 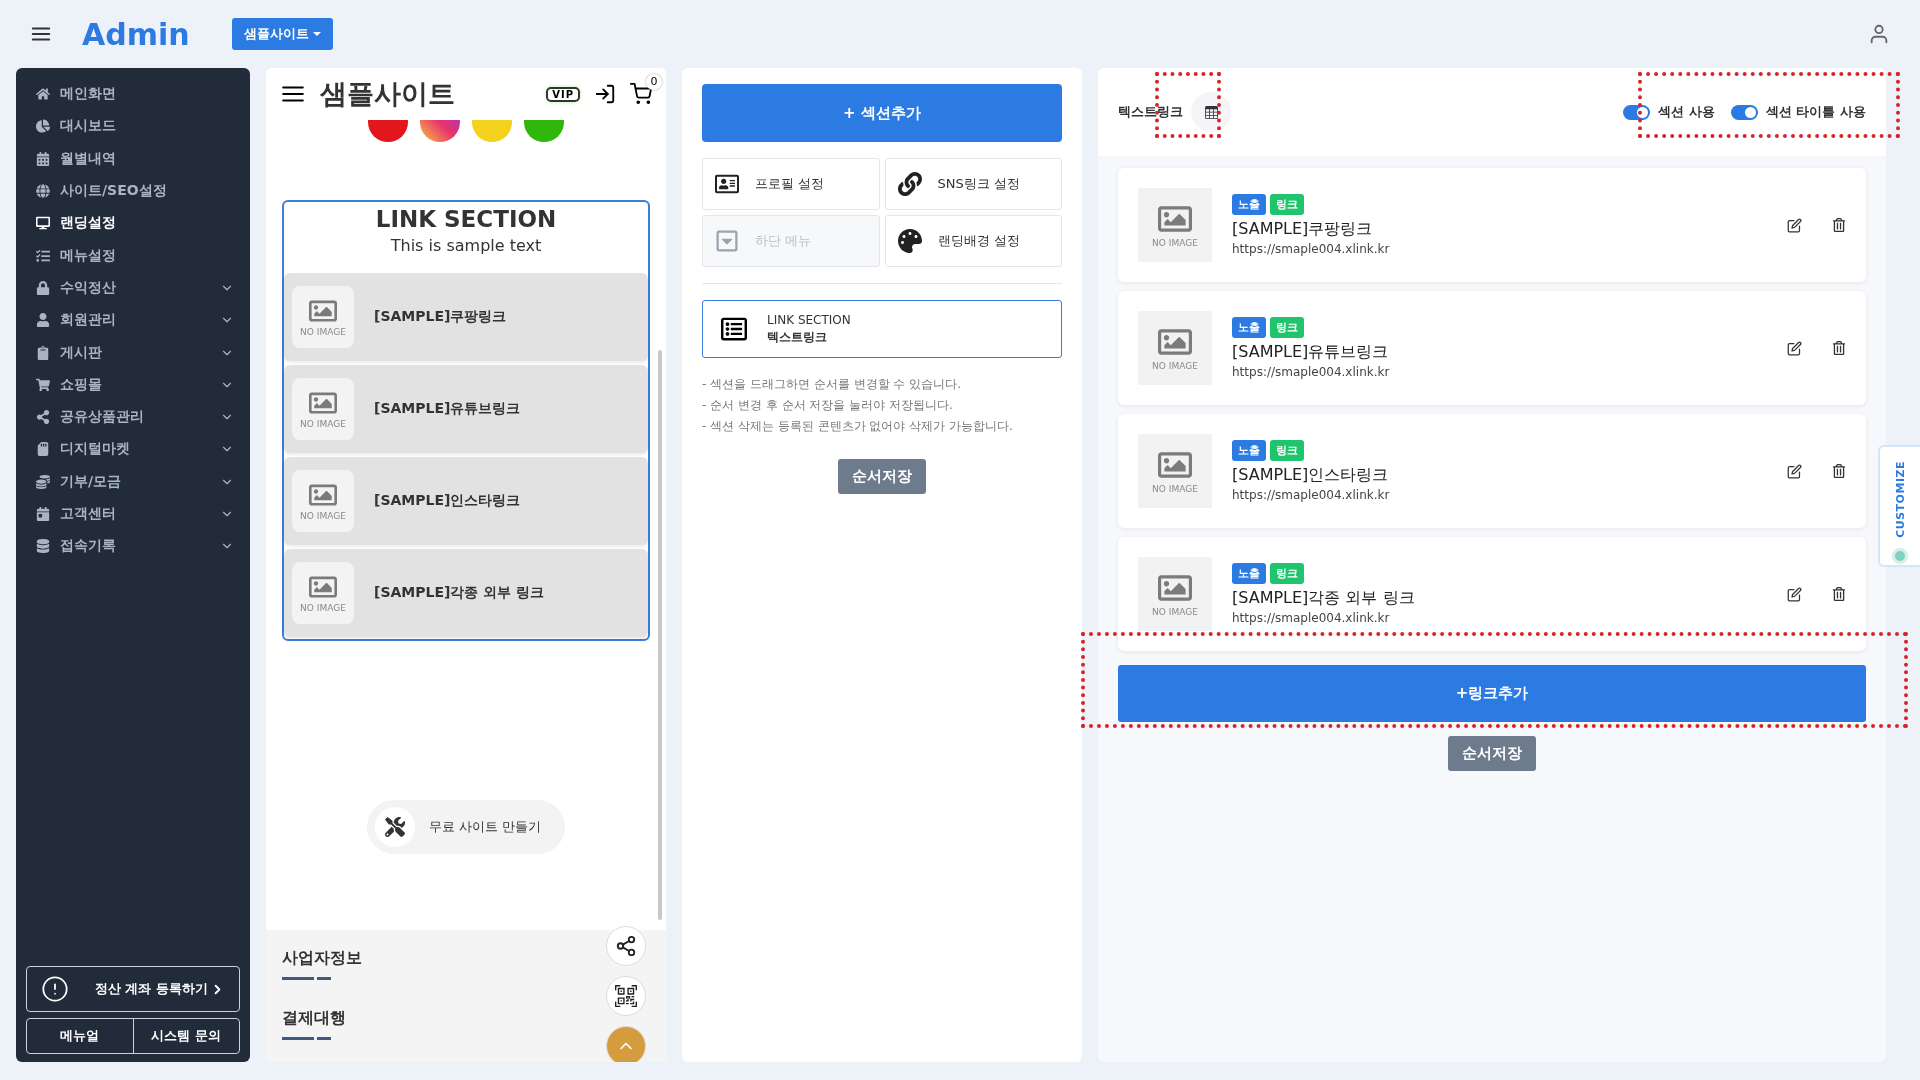 What do you see at coordinates (133, 989) in the screenshot?
I see `account-register-button: 정산 계좌 등록하기` at bounding box center [133, 989].